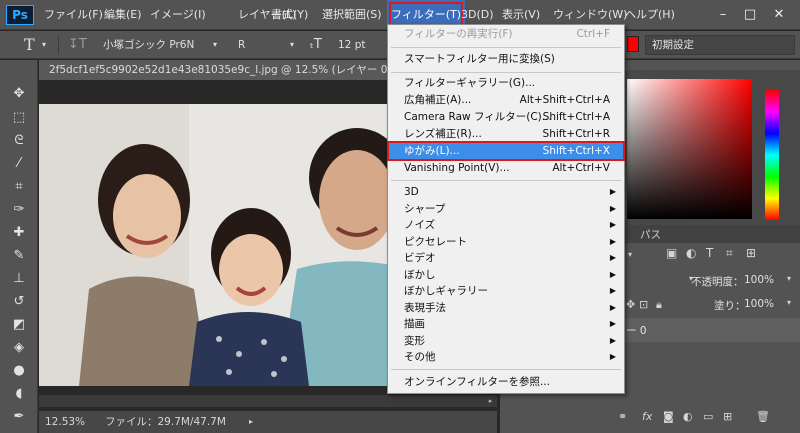  What do you see at coordinates (19, 94) in the screenshot?
I see `move-icon: ✥` at bounding box center [19, 94].